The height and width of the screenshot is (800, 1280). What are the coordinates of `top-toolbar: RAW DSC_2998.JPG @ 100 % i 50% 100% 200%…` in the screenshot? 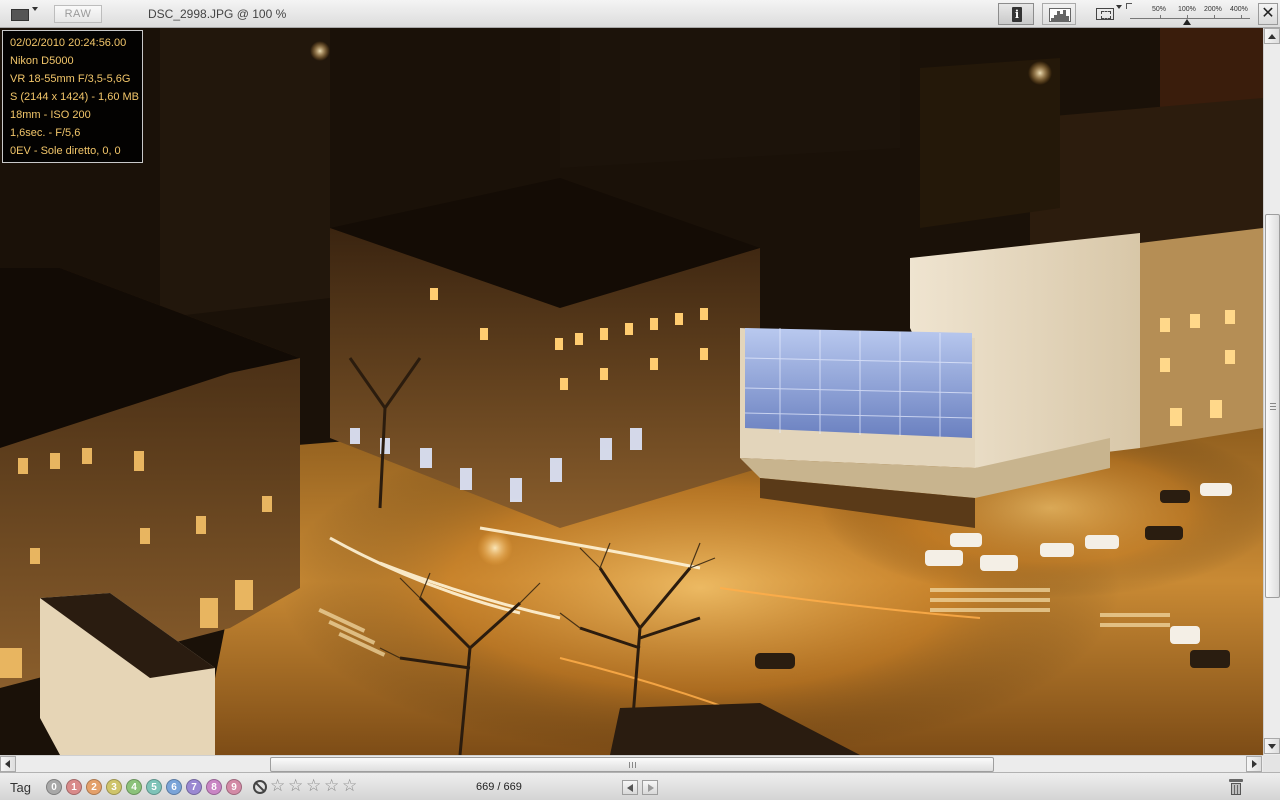 It's located at (640, 14).